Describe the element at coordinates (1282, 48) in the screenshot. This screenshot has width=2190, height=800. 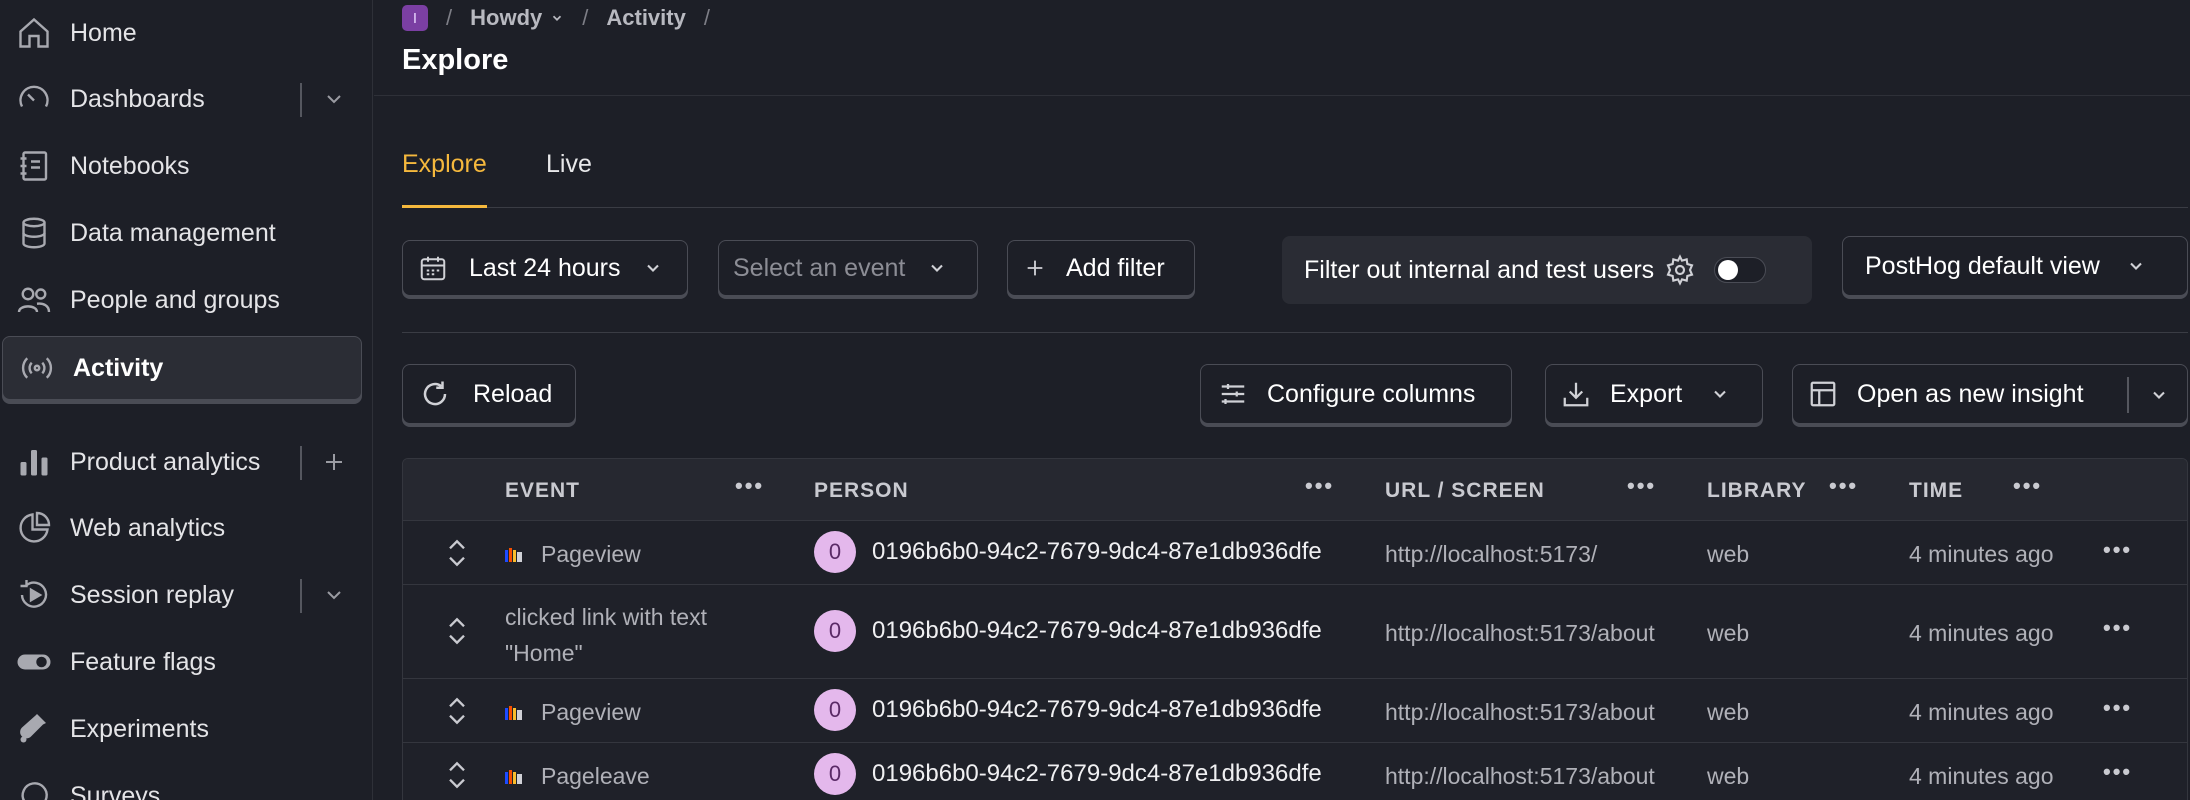
I see `page-header: I / Howdy / Activity / Explore` at that location.